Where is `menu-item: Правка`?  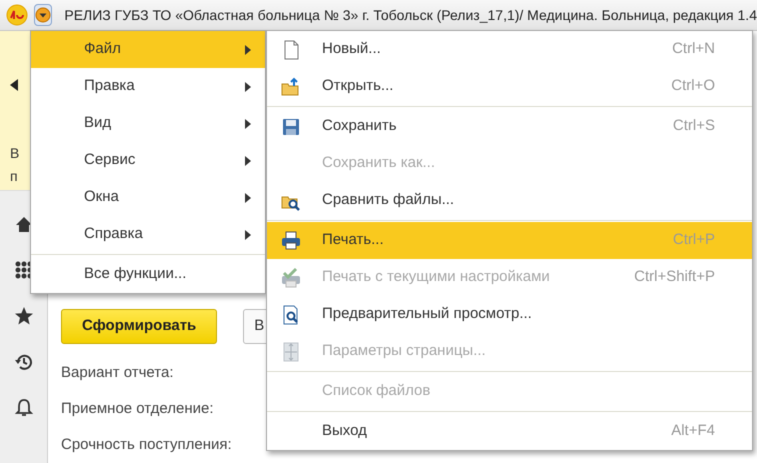
menu-item: Правка is located at coordinates (148, 86).